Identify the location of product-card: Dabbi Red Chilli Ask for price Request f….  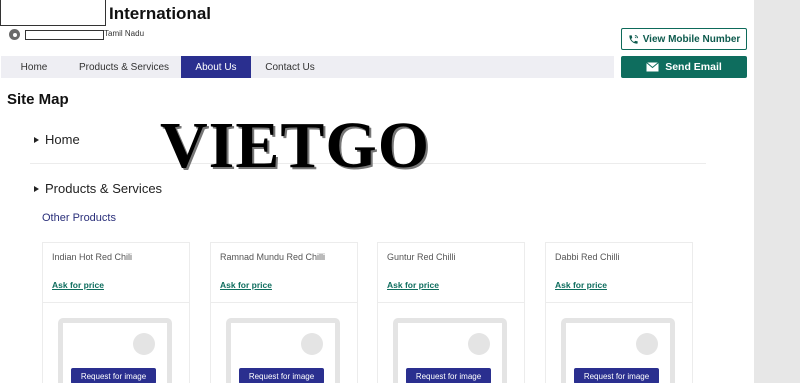
(619, 312).